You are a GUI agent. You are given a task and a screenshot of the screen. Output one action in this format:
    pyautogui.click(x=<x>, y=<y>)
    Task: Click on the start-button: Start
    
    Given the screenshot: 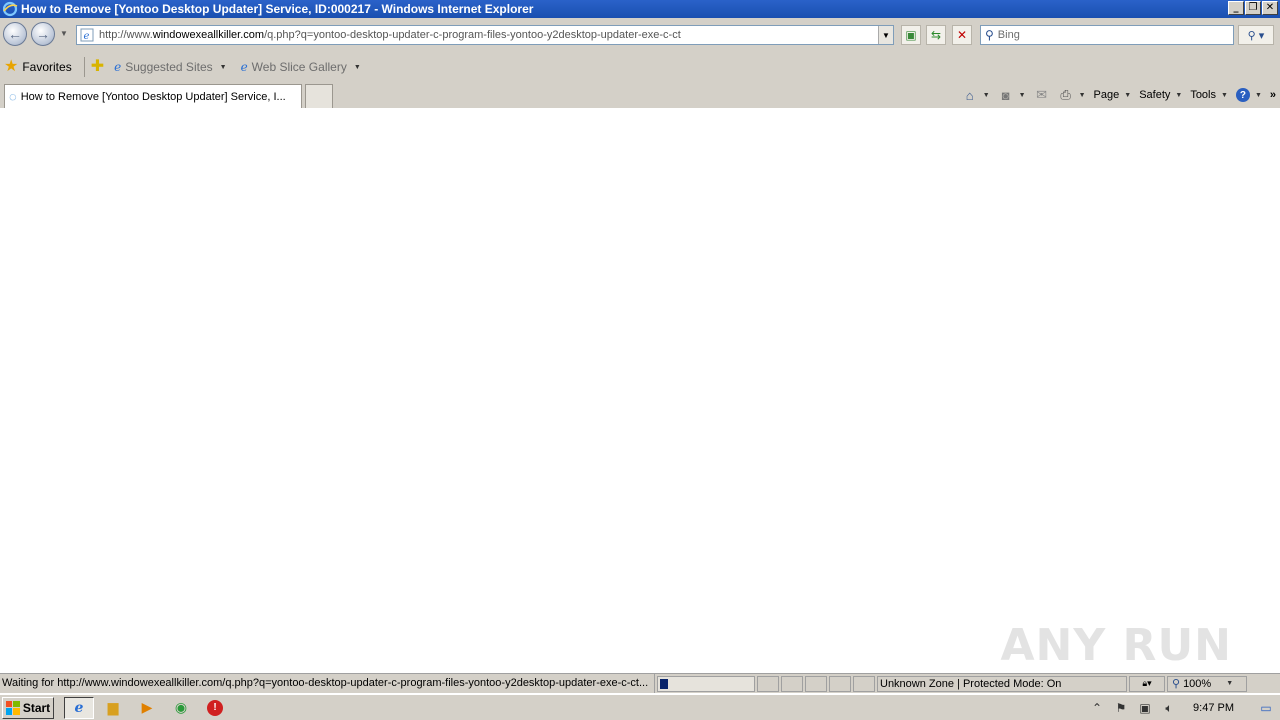 What is the action you would take?
    pyautogui.click(x=28, y=707)
    